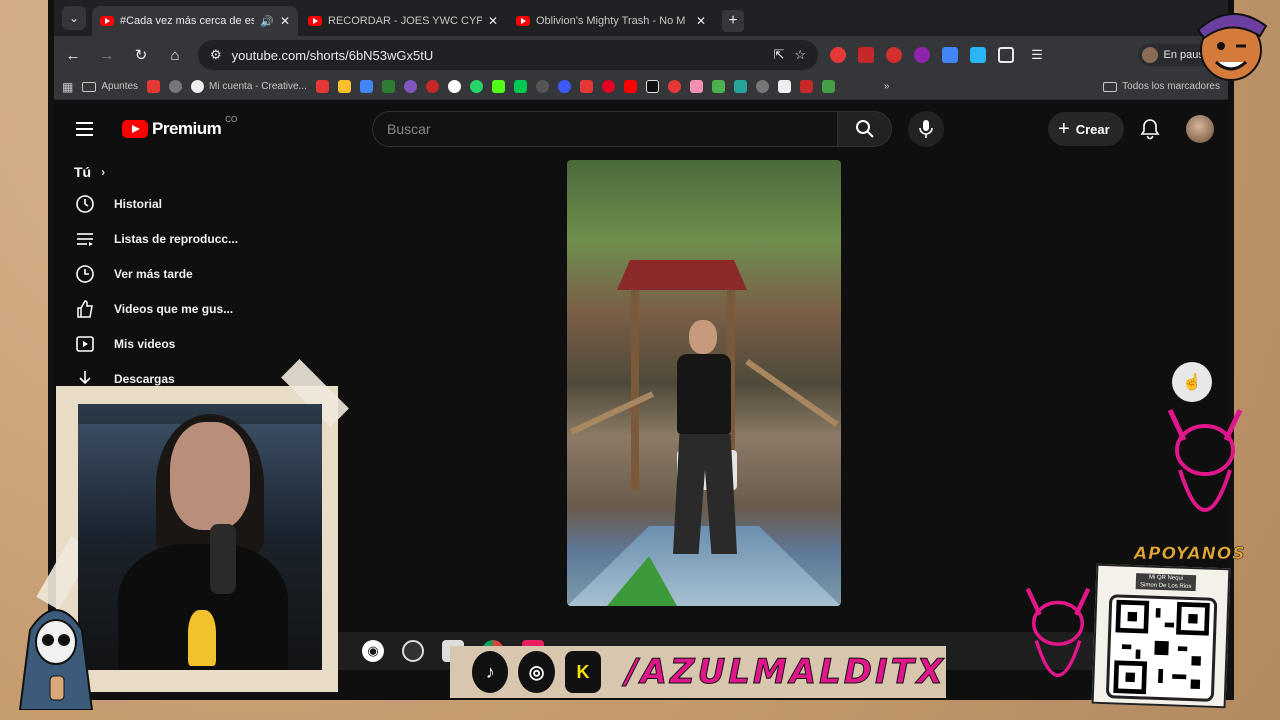 Image resolution: width=1280 pixels, height=720 pixels. What do you see at coordinates (608, 86) in the screenshot?
I see `pinterest-icon` at bounding box center [608, 86].